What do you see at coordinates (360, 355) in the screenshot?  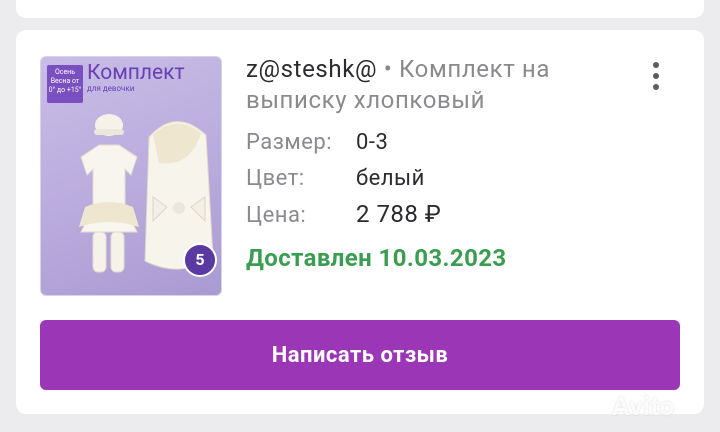 I see `write-review-button: Написать отзыв` at bounding box center [360, 355].